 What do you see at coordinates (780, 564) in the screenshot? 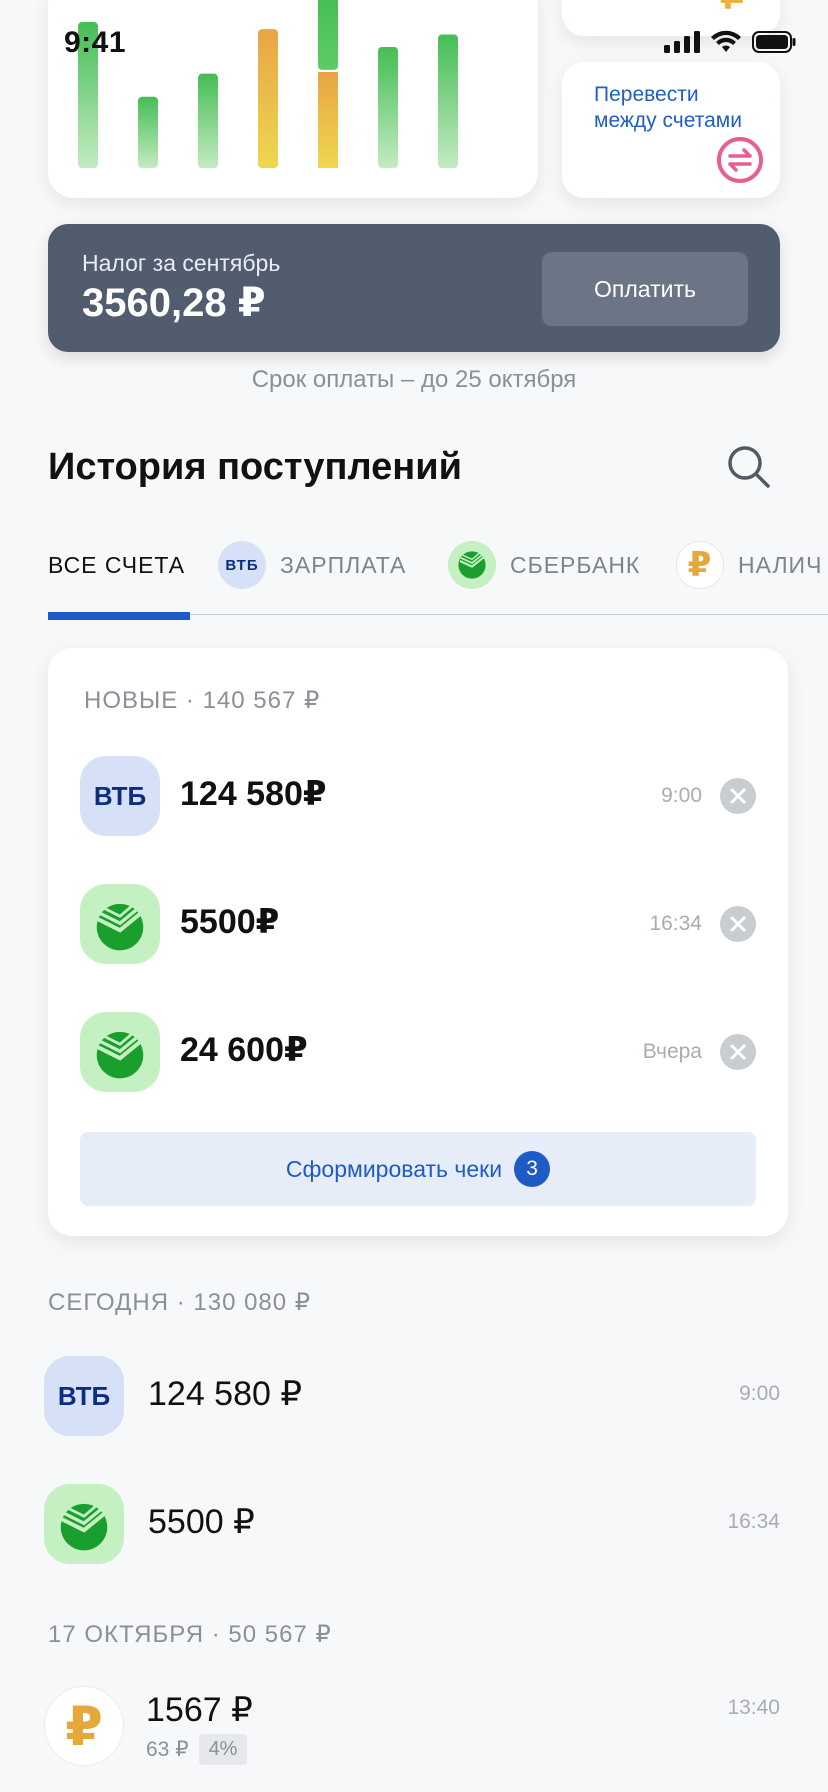
I see `tab-label: НАЛИЧ` at bounding box center [780, 564].